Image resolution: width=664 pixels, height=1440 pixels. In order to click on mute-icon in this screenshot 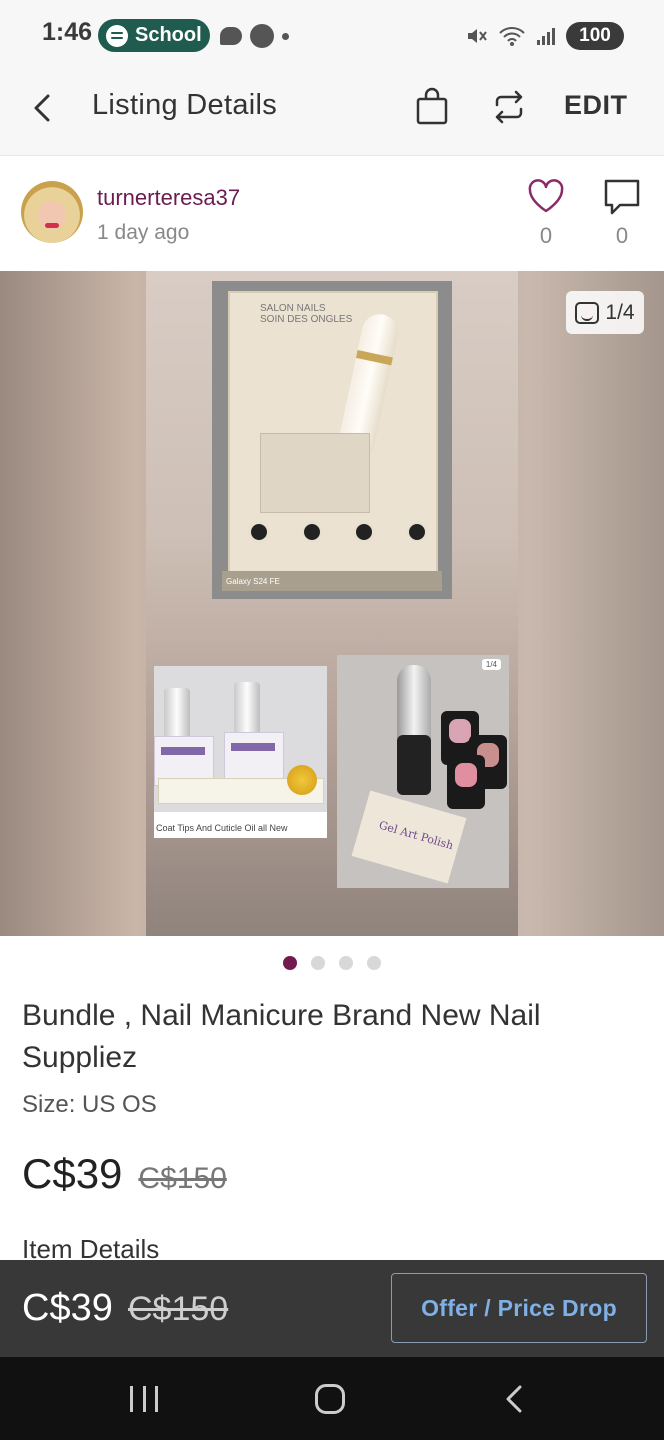, I will do `click(477, 36)`.